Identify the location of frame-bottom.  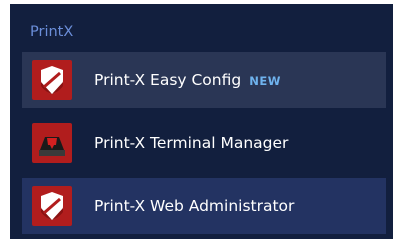
(196, 243).